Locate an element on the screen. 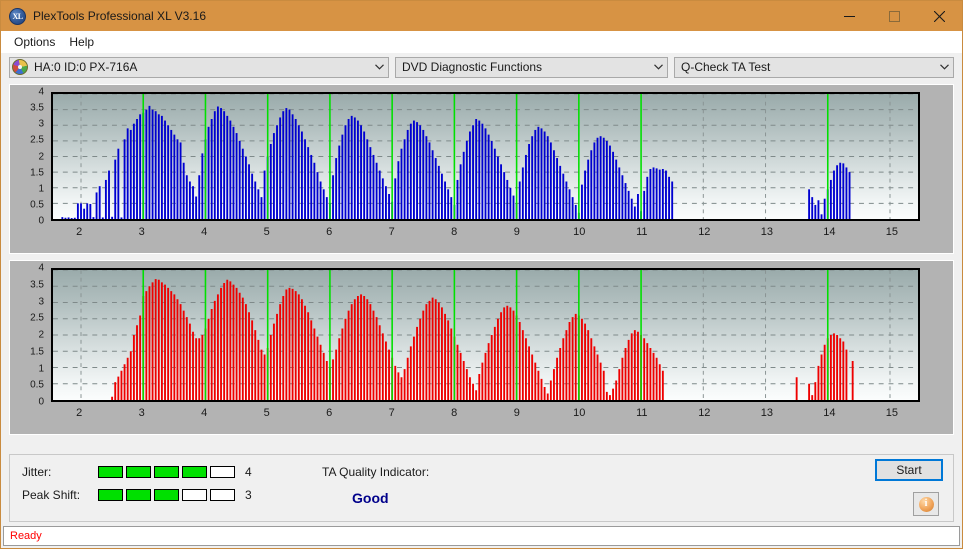 The height and width of the screenshot is (549, 963). disc-icon is located at coordinates (20, 67).